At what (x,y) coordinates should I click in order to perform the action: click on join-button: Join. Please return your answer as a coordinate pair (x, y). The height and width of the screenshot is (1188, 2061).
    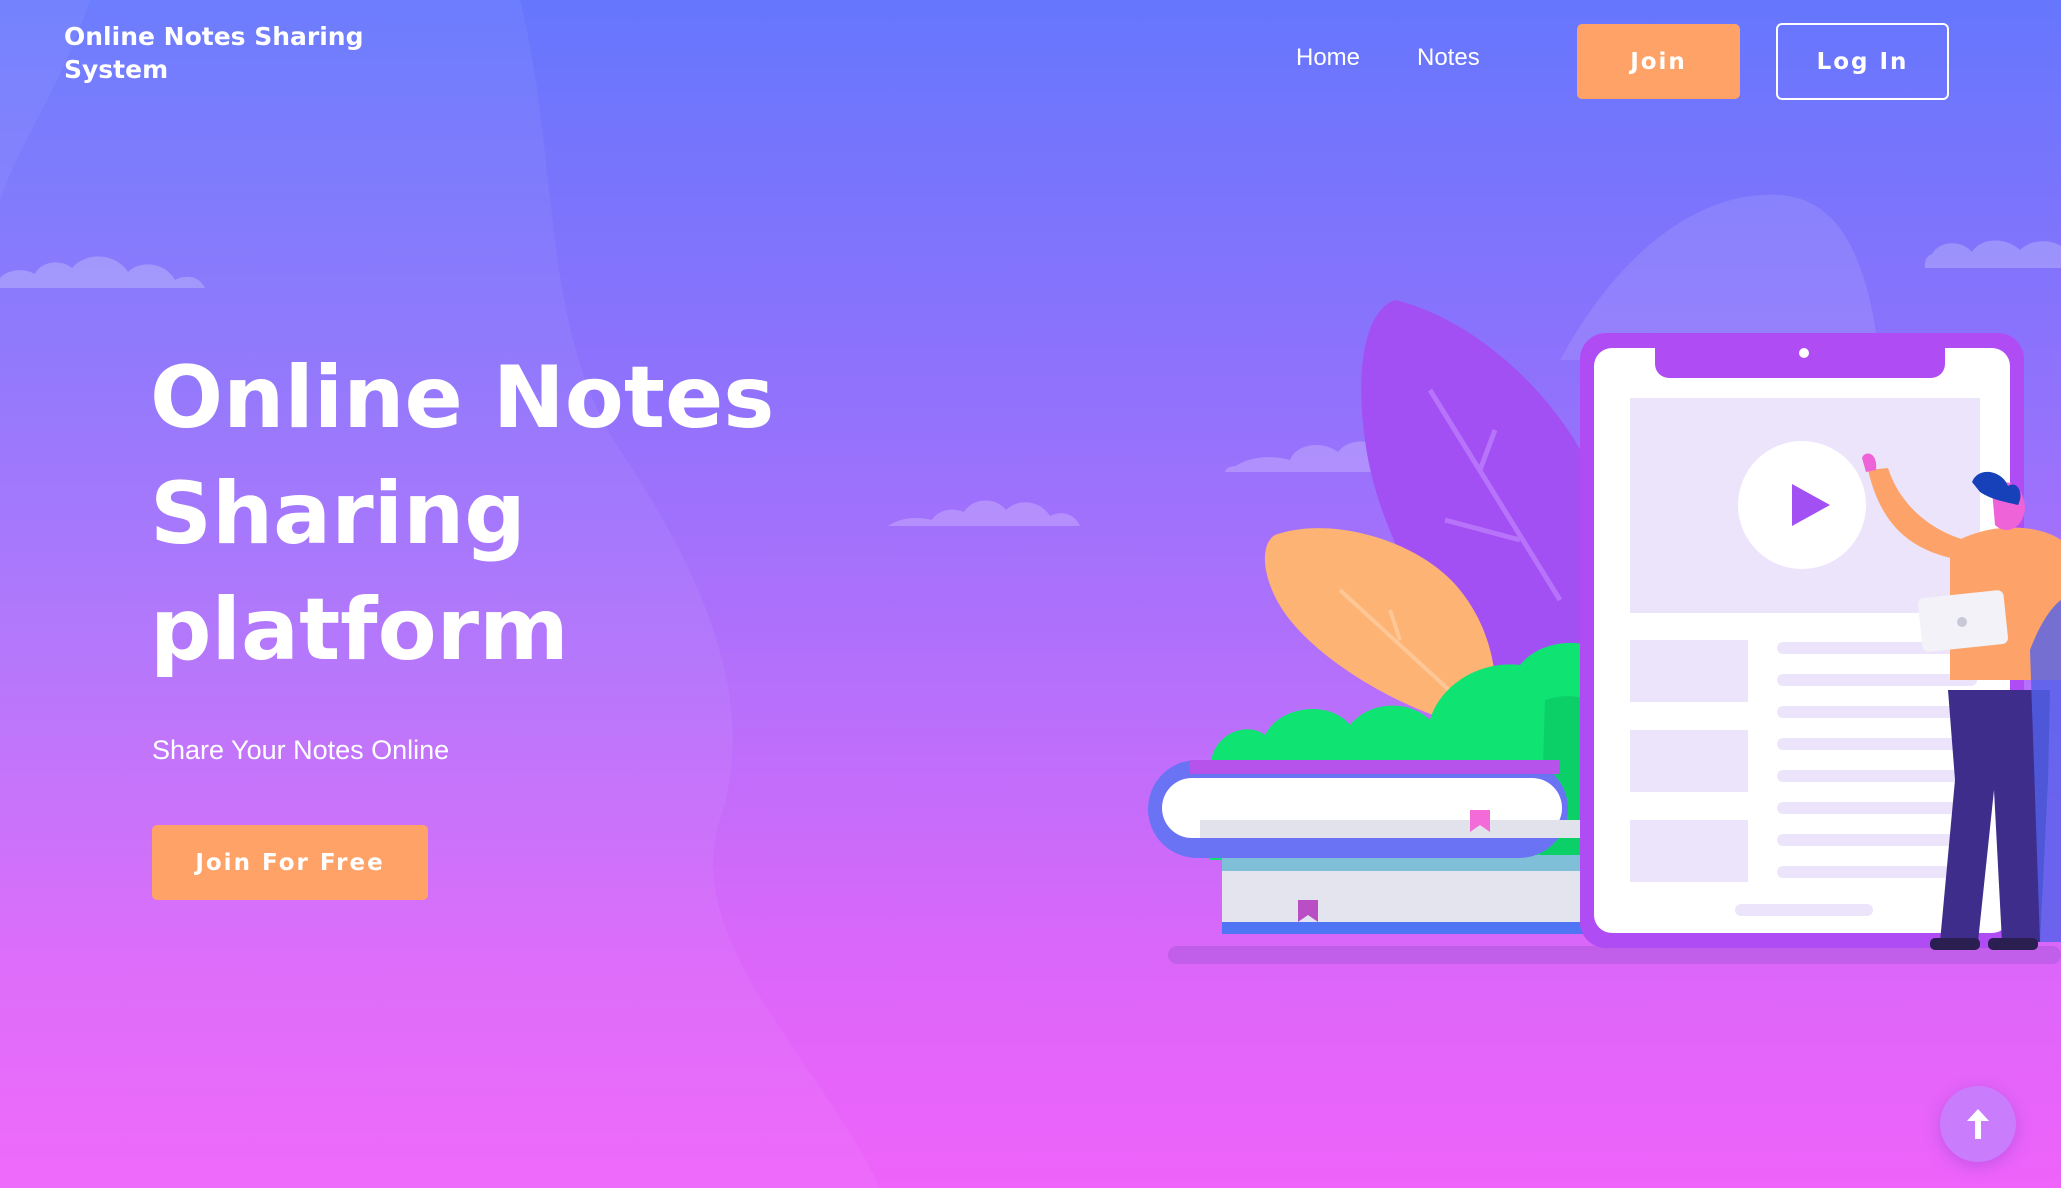
    Looking at the image, I should click on (1658, 61).